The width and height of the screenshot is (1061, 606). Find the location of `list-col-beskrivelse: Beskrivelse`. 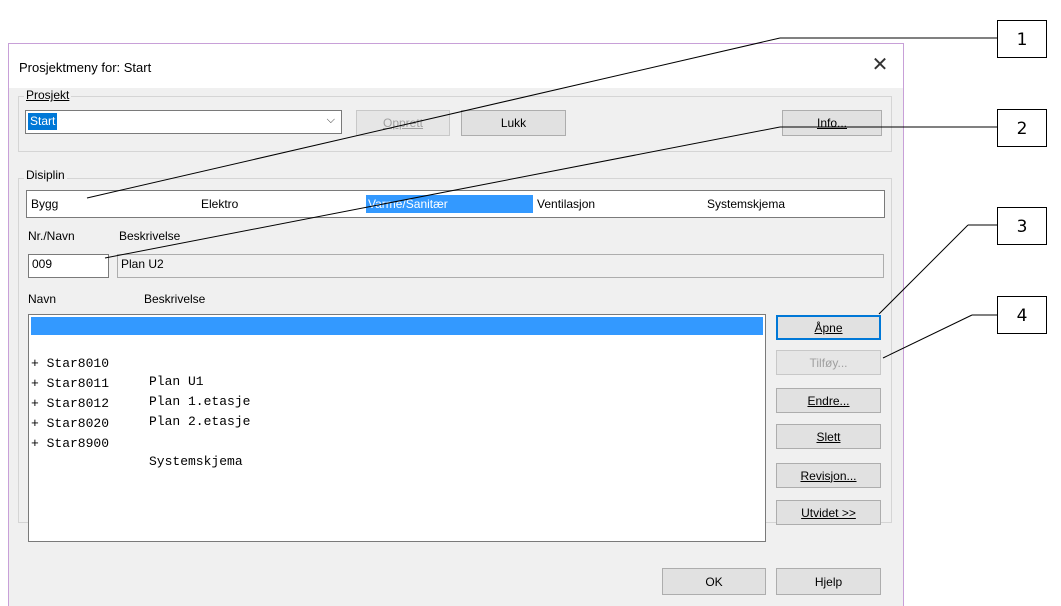

list-col-beskrivelse: Beskrivelse is located at coordinates (175, 299).